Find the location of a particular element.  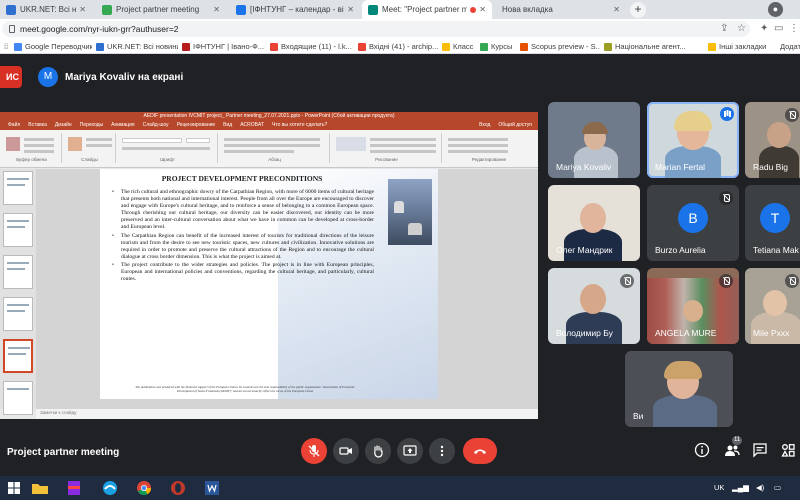

bookmark-google-translate: Google Переводчик is located at coordinates (53, 46).